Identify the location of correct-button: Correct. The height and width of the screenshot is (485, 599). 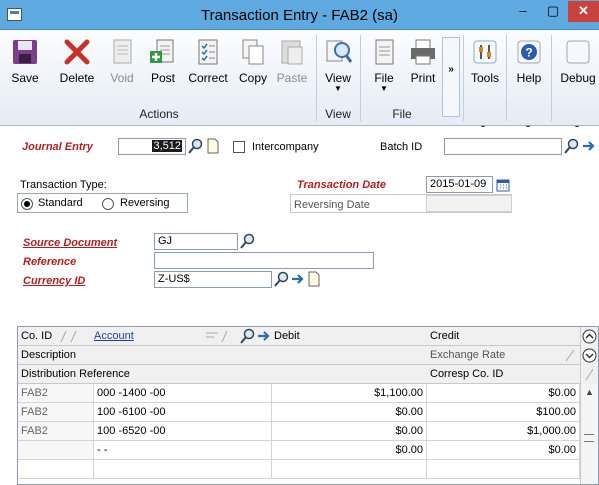
(208, 65).